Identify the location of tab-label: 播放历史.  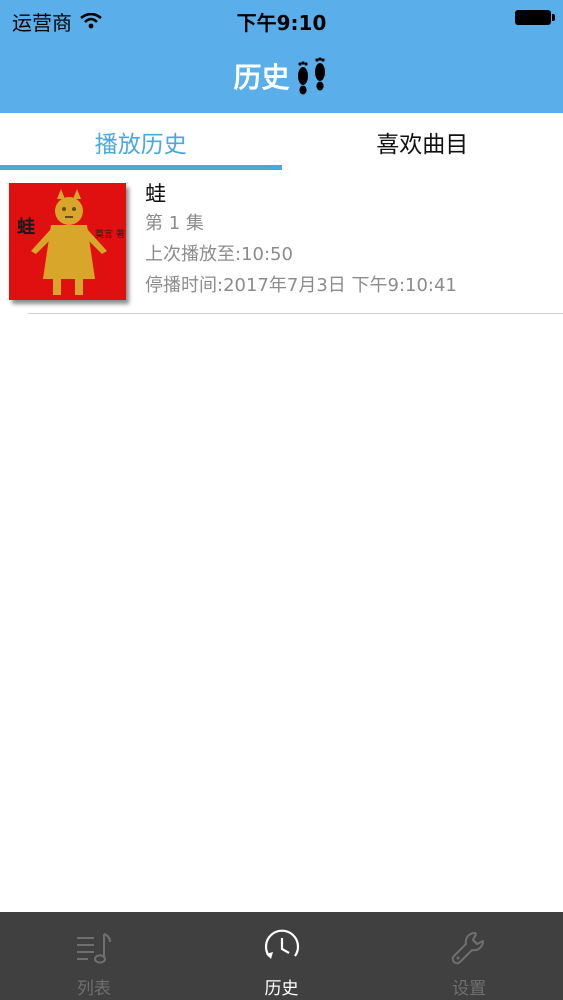
(140, 144).